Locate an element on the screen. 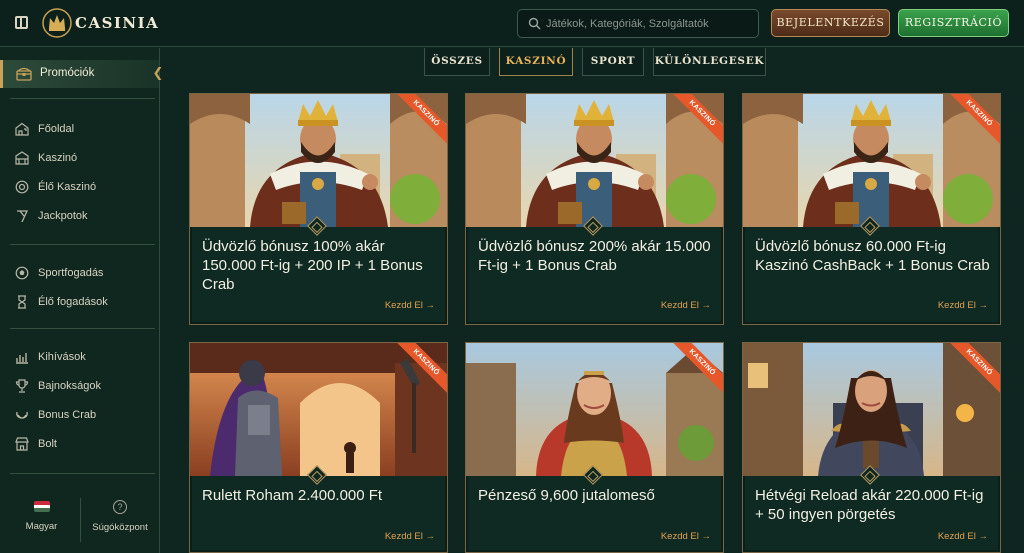  help-label: Súgóközpont is located at coordinates (120, 527).